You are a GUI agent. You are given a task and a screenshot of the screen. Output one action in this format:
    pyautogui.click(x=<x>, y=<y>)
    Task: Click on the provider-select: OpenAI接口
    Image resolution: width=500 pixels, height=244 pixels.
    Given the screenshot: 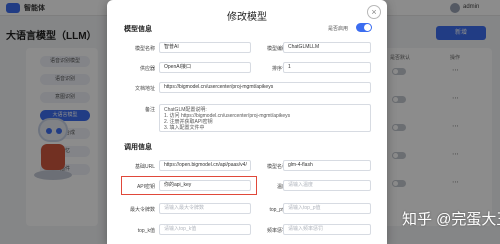 What is the action you would take?
    pyautogui.click(x=205, y=67)
    